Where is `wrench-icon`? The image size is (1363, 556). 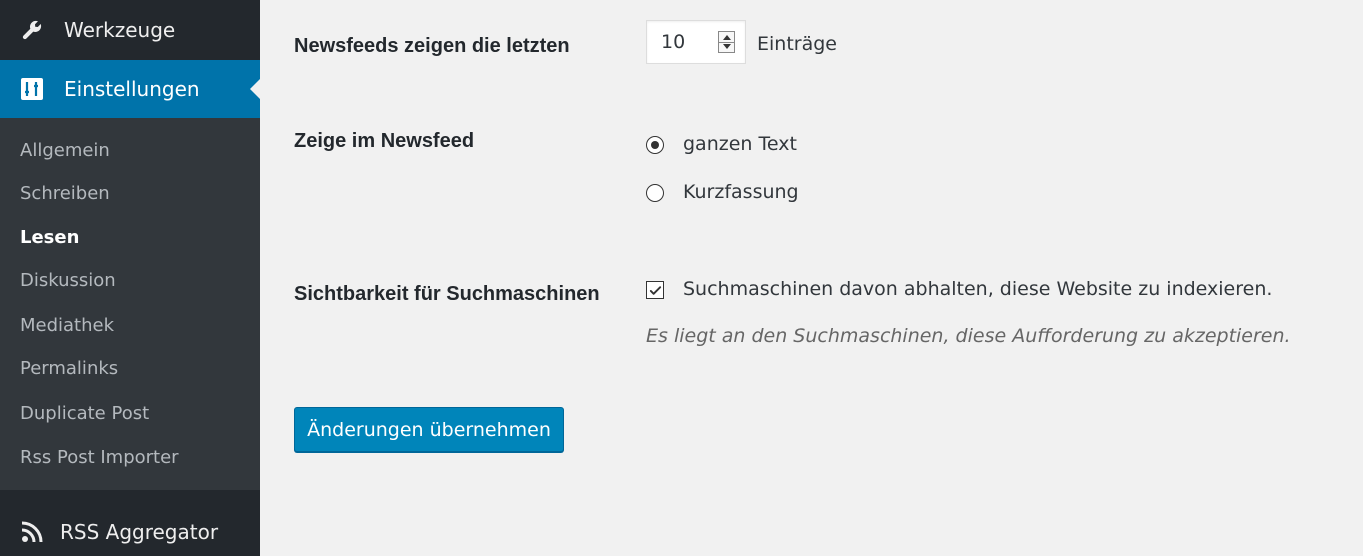
wrench-icon is located at coordinates (32, 30).